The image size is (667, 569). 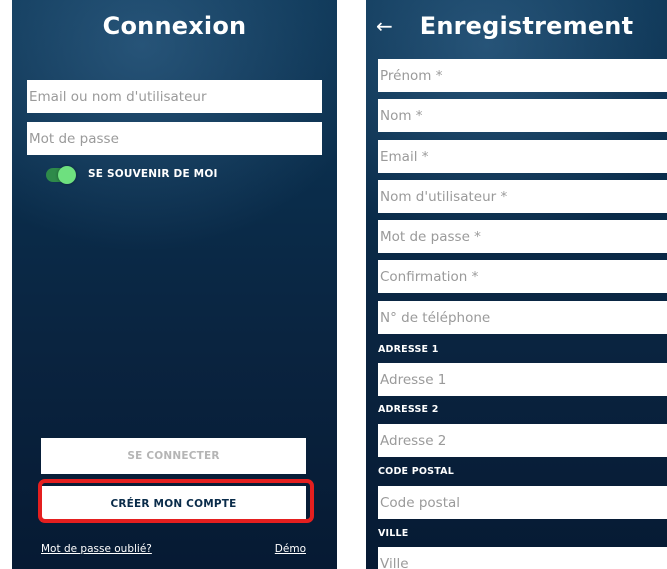 What do you see at coordinates (393, 533) in the screenshot?
I see `city-label: VILLE` at bounding box center [393, 533].